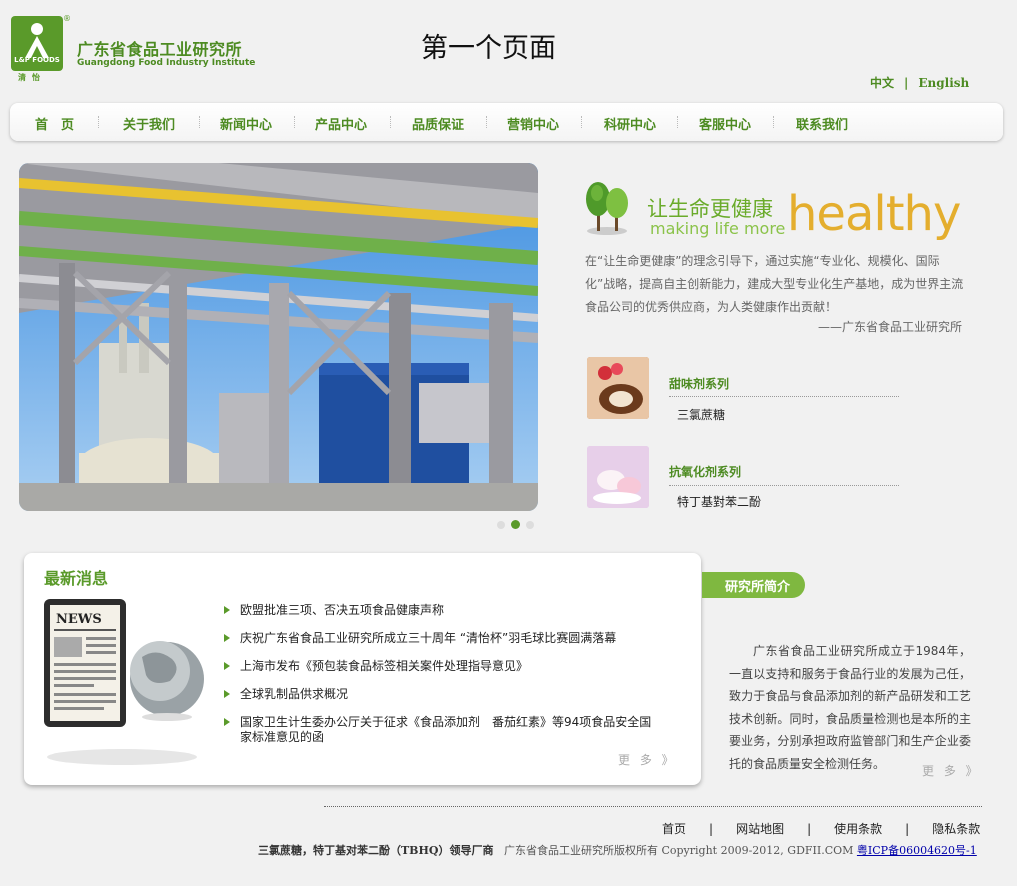 The image size is (1017, 886). I want to click on tree-icon, so click(607, 208).